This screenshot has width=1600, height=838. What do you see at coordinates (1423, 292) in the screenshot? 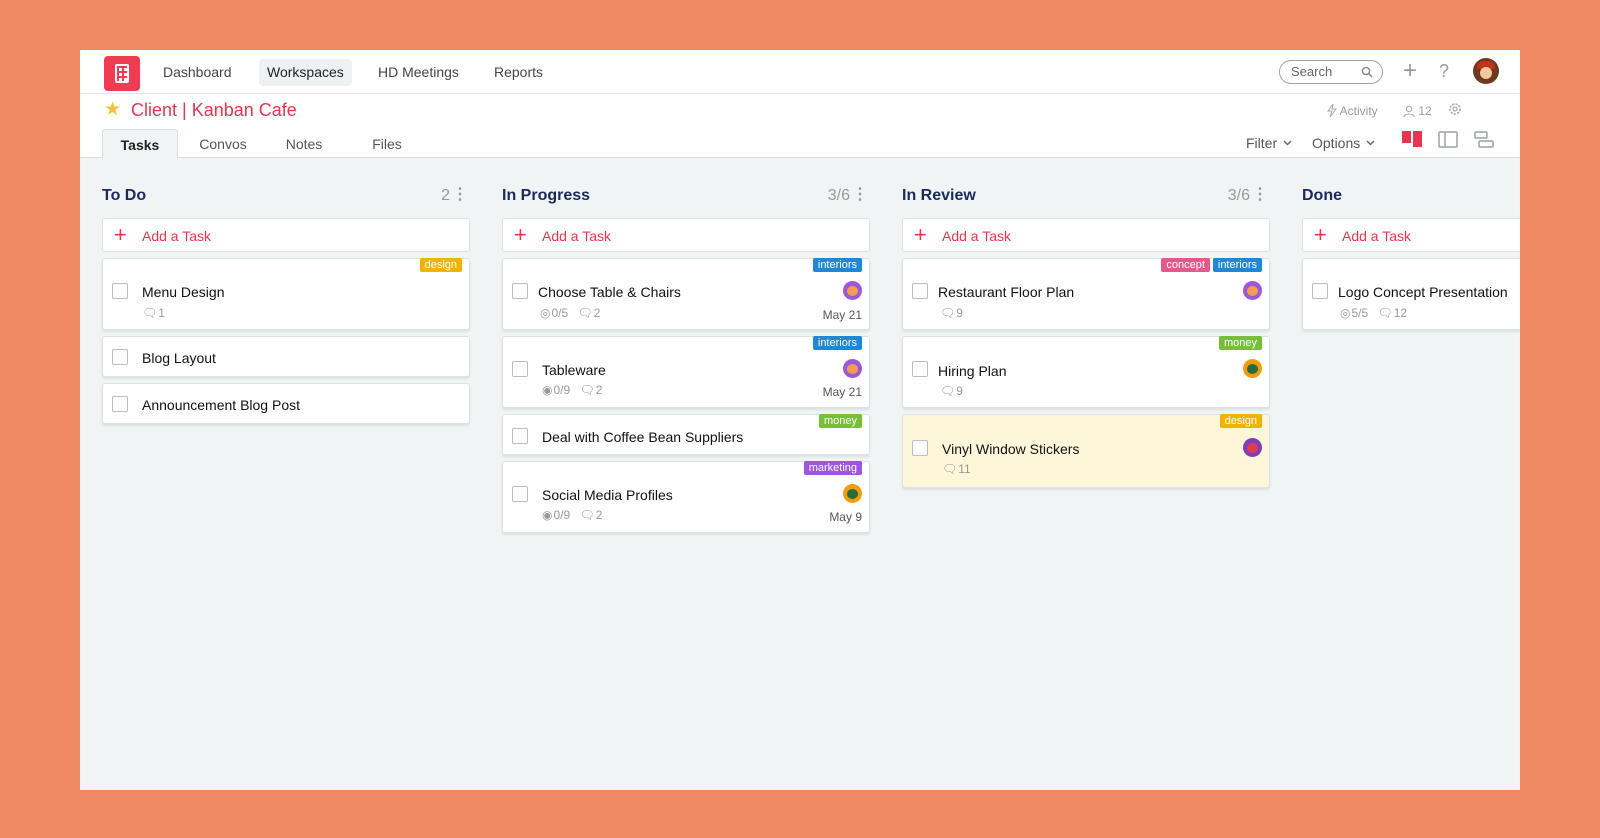
I see `task-title: Logo Concept Presentation` at bounding box center [1423, 292].